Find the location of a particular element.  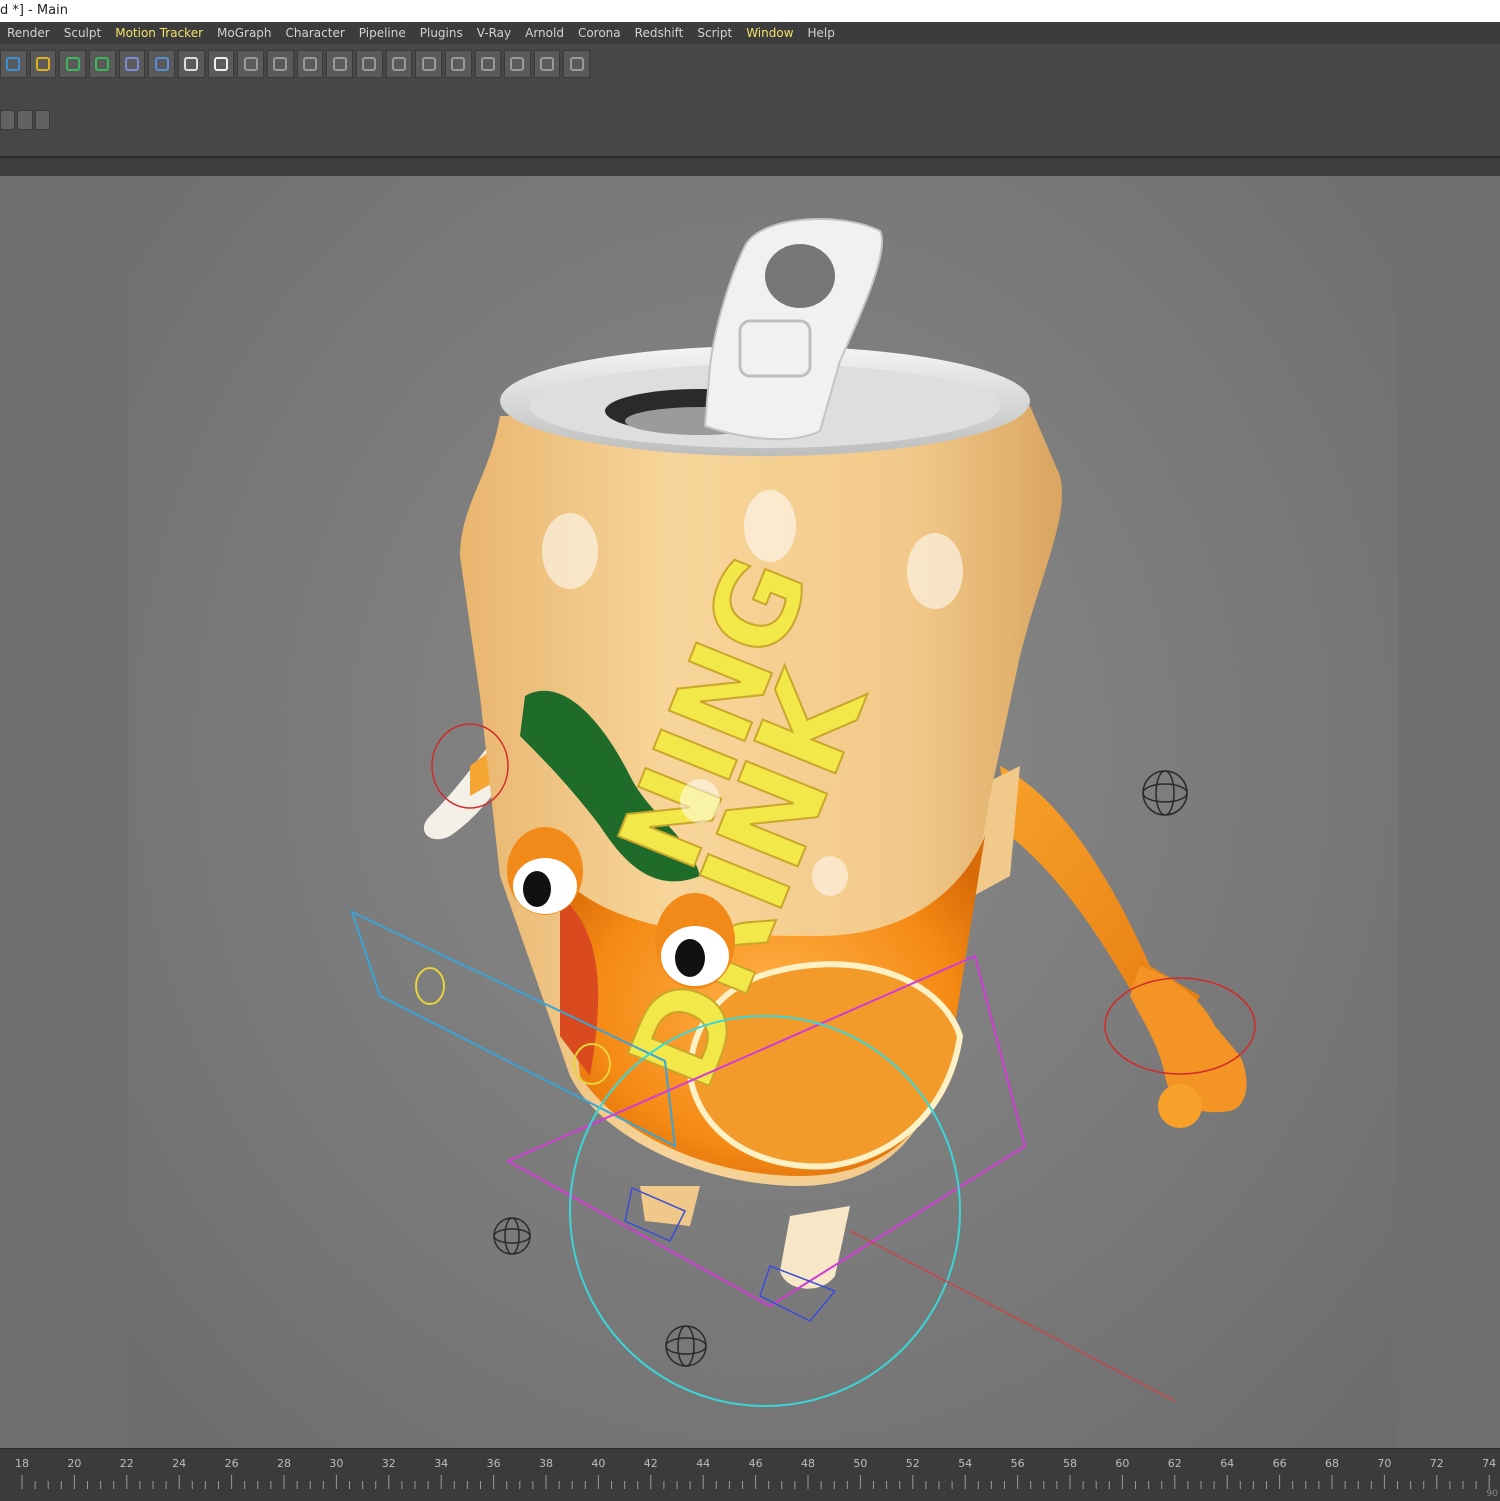

timeline-tick-label: 38 is located at coordinates (546, 1463).